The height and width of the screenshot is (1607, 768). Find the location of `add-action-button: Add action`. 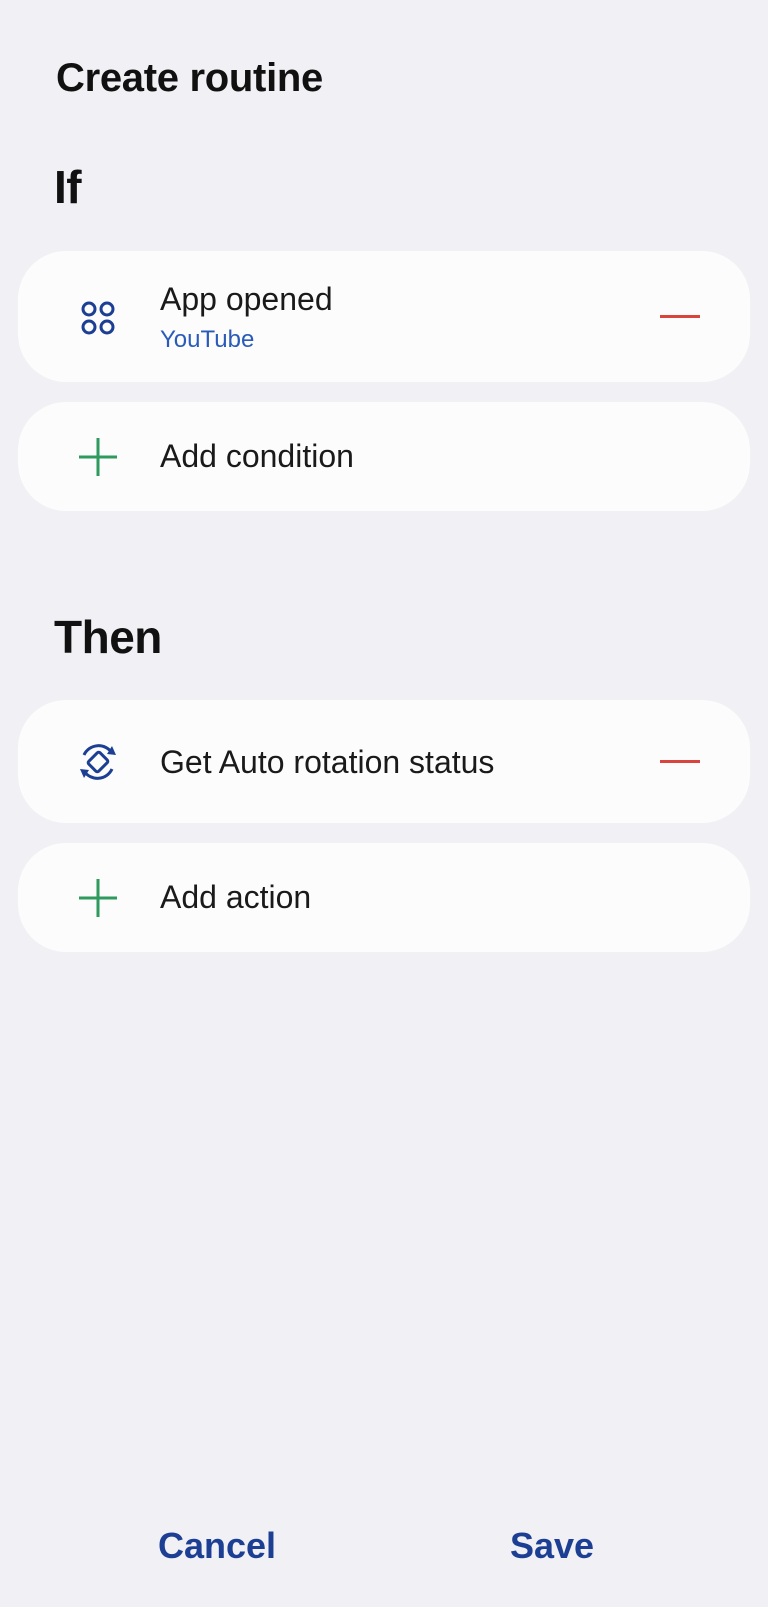

add-action-button: Add action is located at coordinates (384, 897).